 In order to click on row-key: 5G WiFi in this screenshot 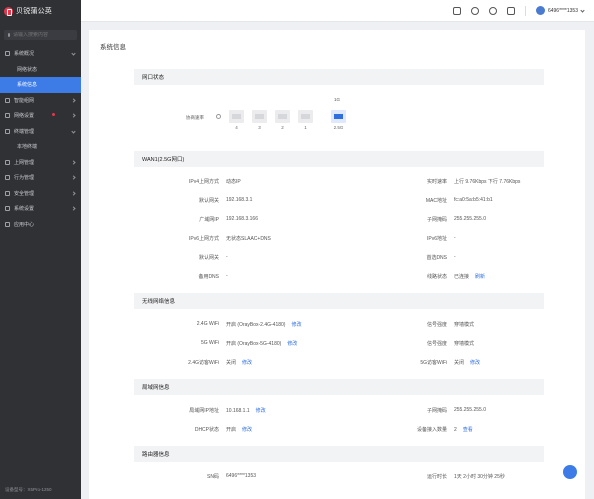, I will do `click(209, 343)`.